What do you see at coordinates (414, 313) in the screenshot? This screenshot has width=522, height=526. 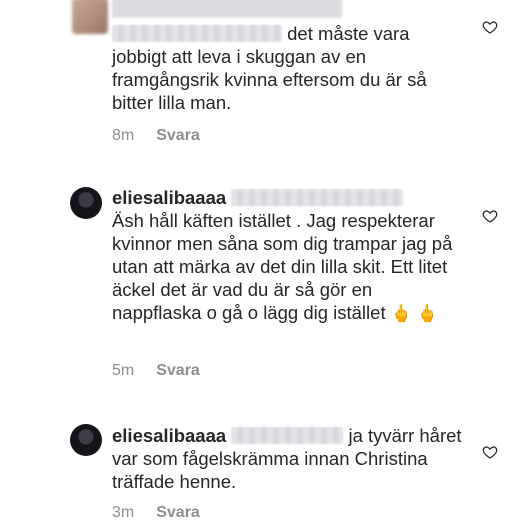 I see `emoji: 🖕 🖕` at bounding box center [414, 313].